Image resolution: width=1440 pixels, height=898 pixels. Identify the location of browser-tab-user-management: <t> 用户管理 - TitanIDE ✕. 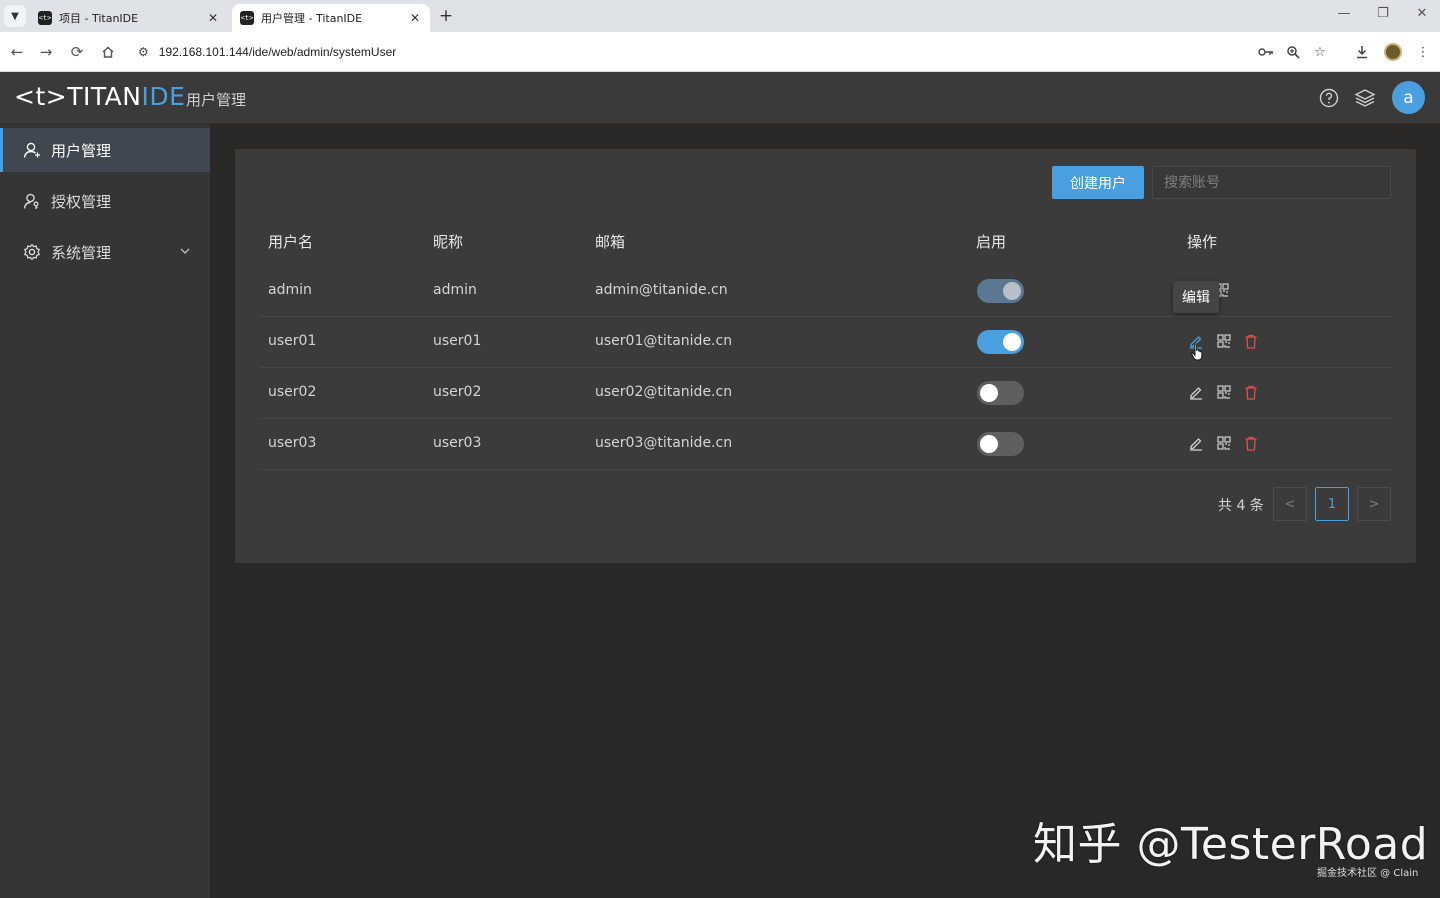
(331, 18).